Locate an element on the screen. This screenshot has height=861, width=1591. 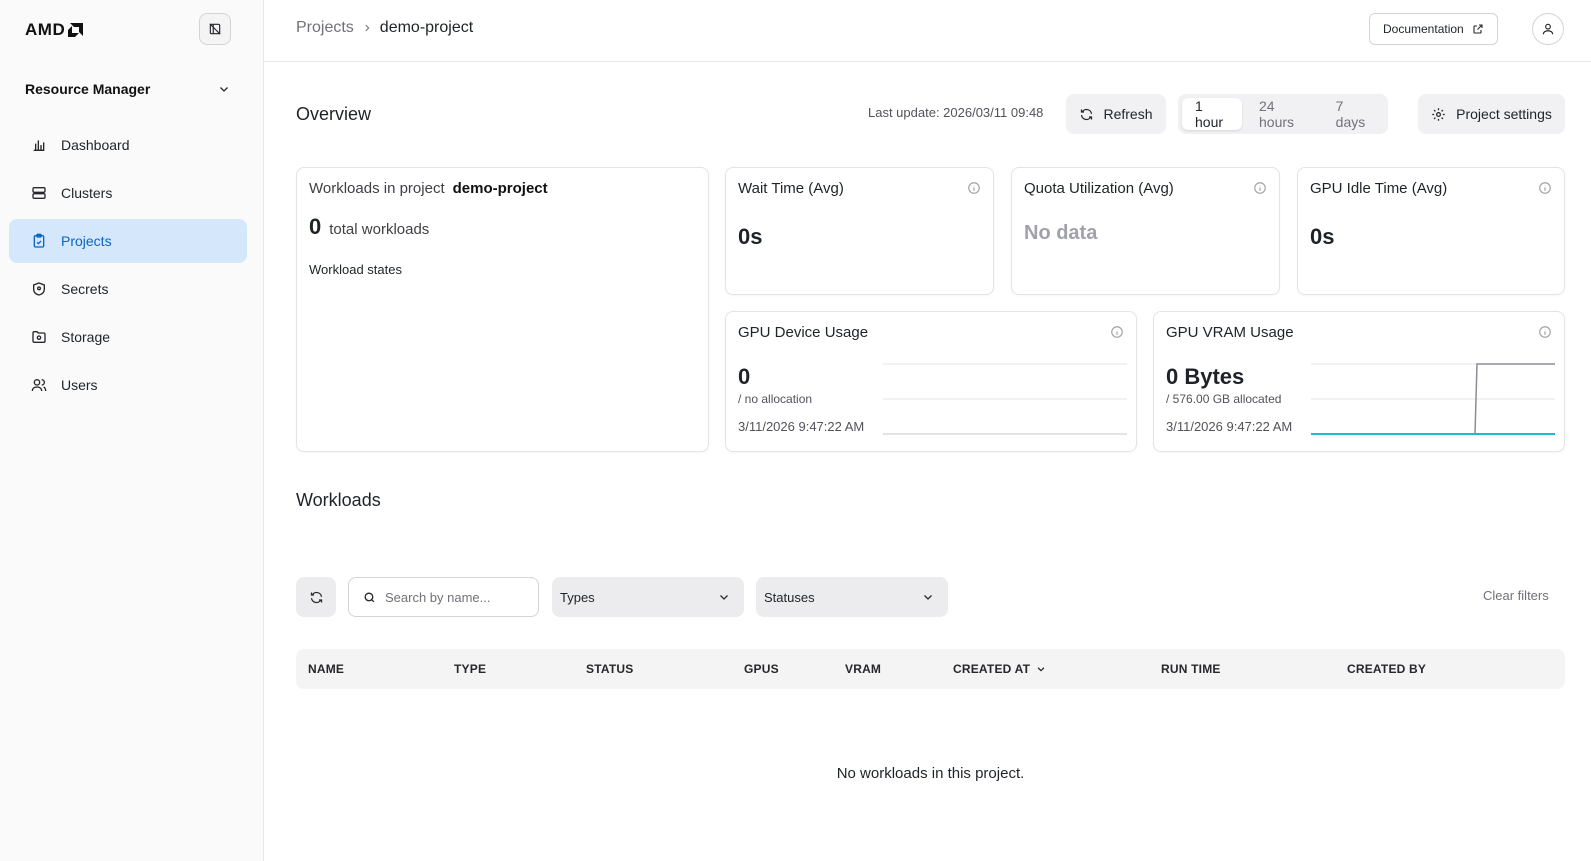
gpu-vram-usage-timestamp: 3/11/2026 9:47:22 AM is located at coordinates (1229, 426).